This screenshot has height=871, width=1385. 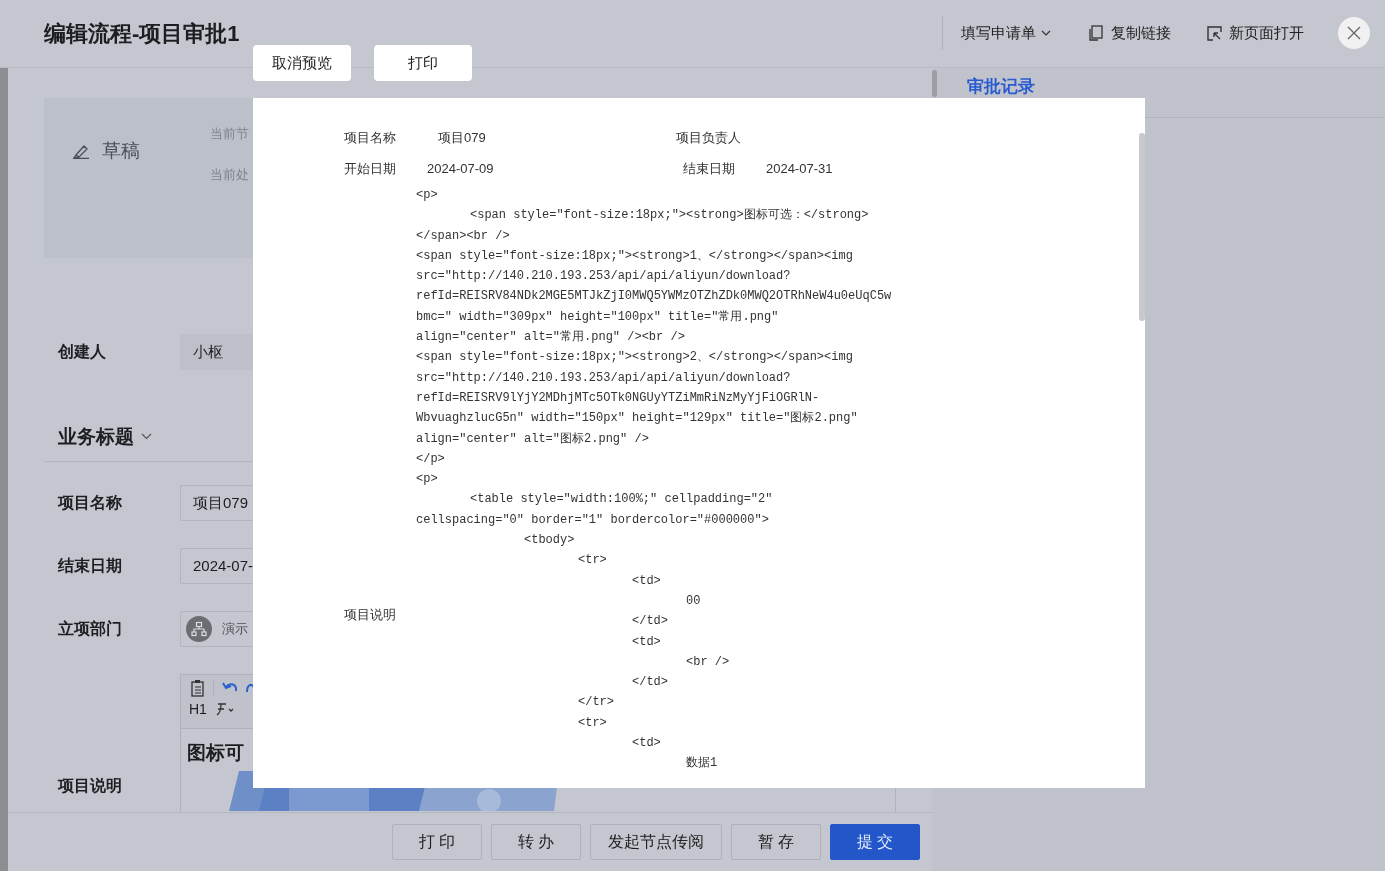 What do you see at coordinates (549, 541) in the screenshot?
I see `code-line: <tbody>` at bounding box center [549, 541].